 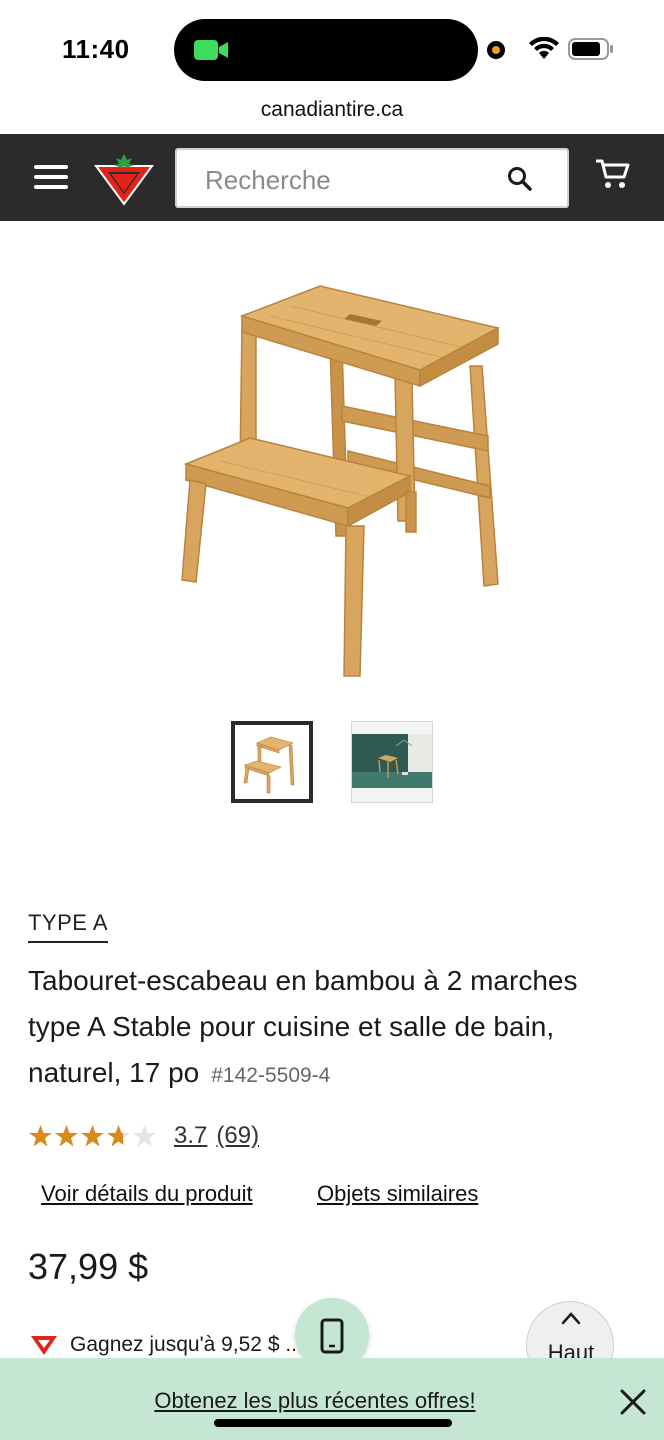 What do you see at coordinates (397, 1194) in the screenshot?
I see `similar-items-link: Objets similaires` at bounding box center [397, 1194].